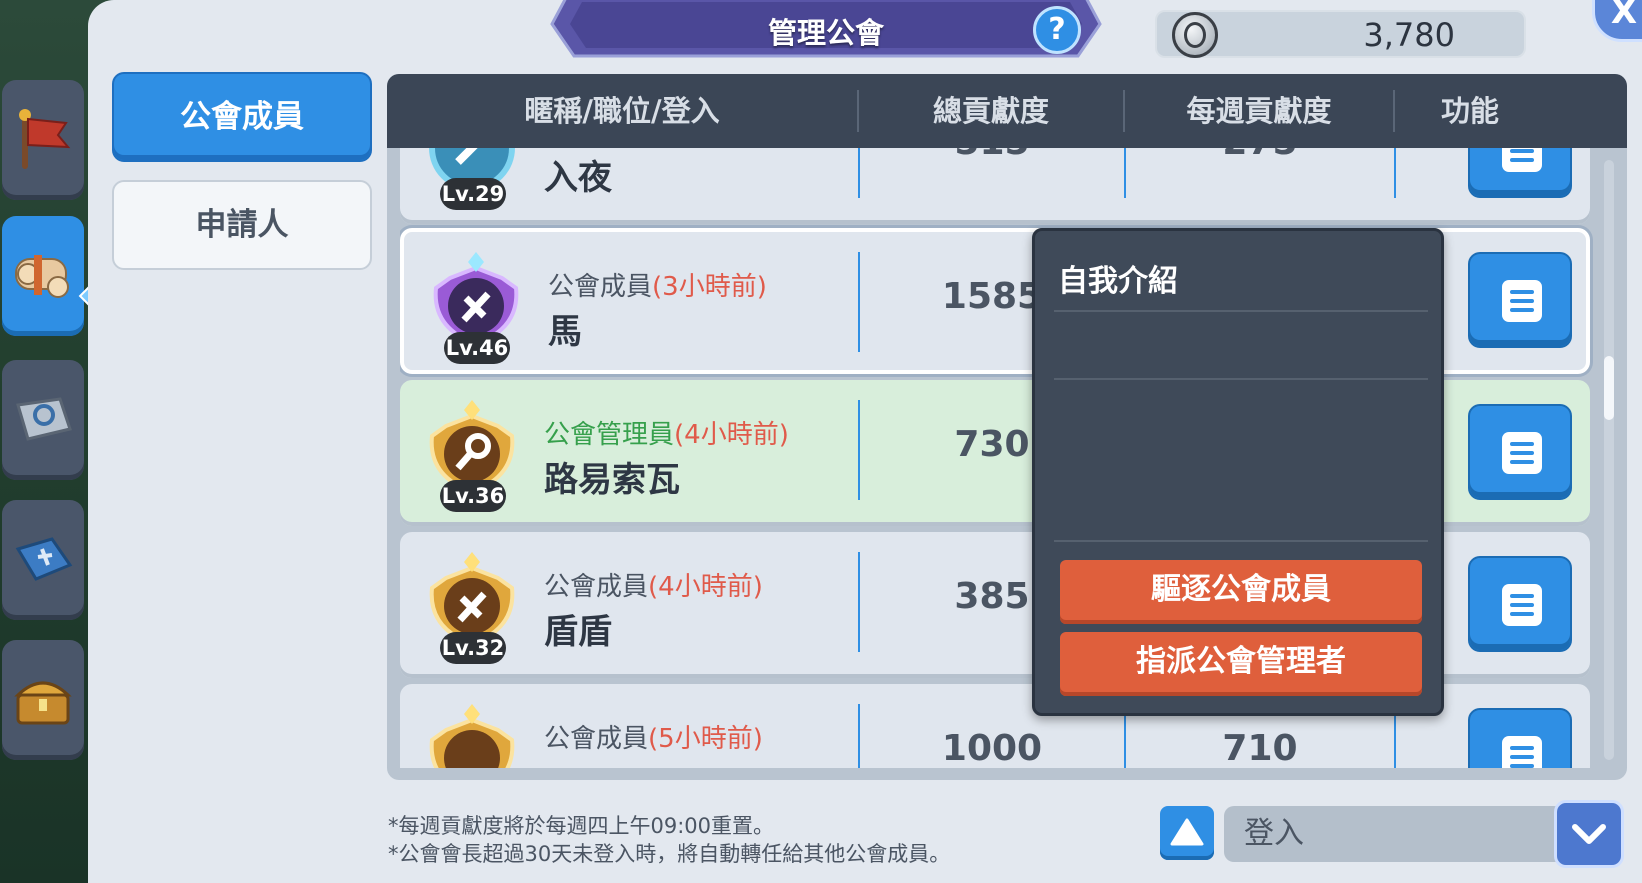  I want to click on level-badge: Lv.29, so click(473, 194).